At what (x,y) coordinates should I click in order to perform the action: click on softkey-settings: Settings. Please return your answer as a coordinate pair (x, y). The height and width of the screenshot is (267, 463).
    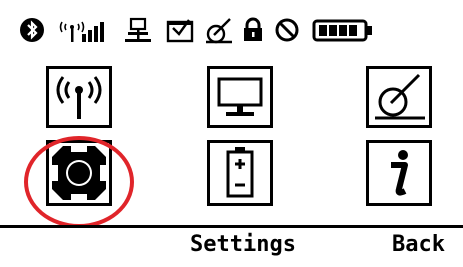
    Looking at the image, I should click on (243, 245).